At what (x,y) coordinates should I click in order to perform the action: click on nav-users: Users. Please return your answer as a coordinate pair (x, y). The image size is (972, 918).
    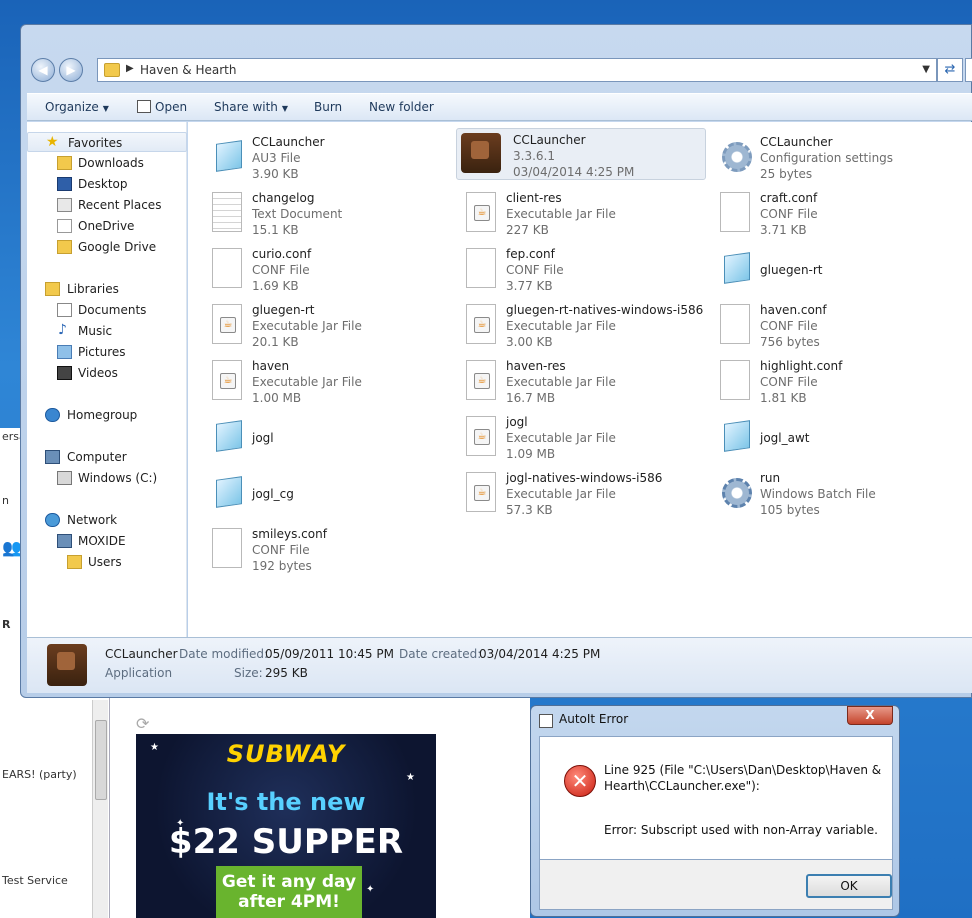
    Looking at the image, I should click on (107, 562).